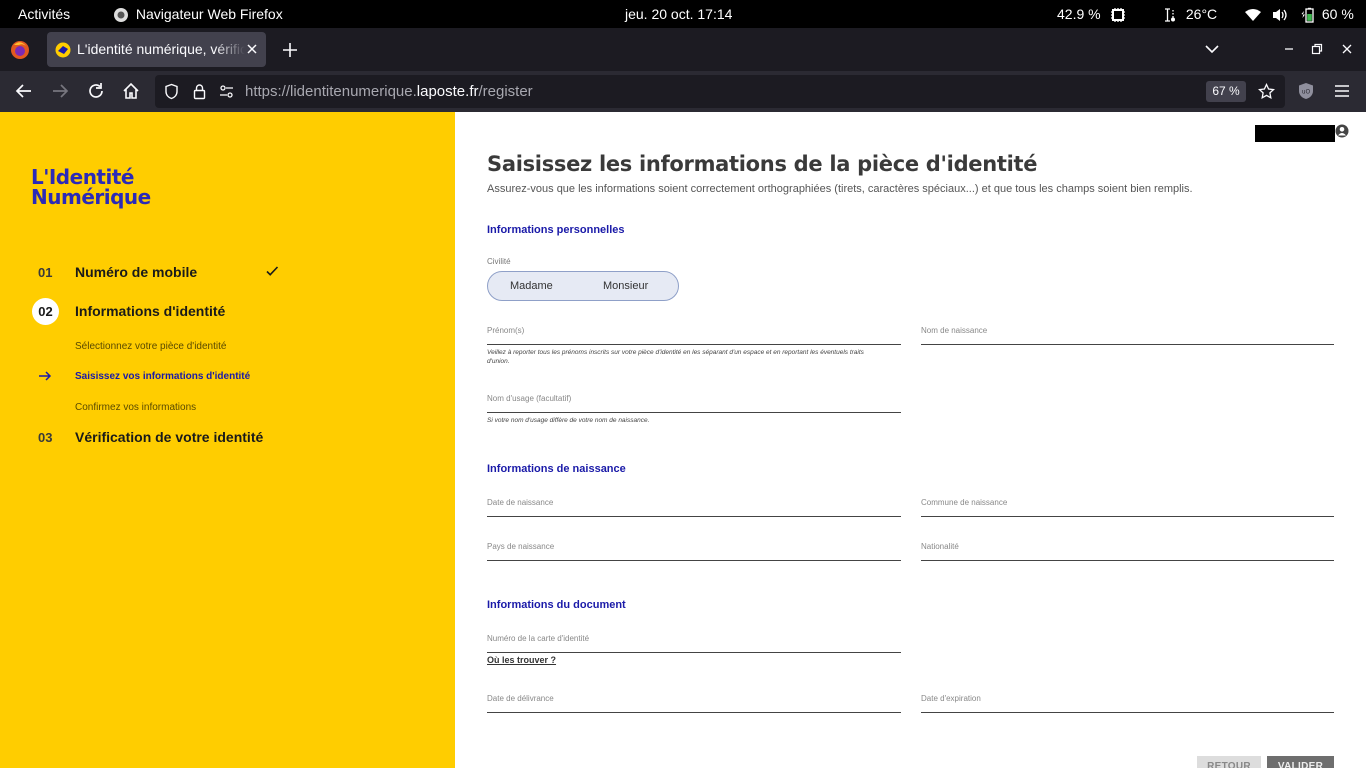 This screenshot has width=1366, height=768. I want to click on civility-toggle: Madame Monsieur, so click(583, 286).